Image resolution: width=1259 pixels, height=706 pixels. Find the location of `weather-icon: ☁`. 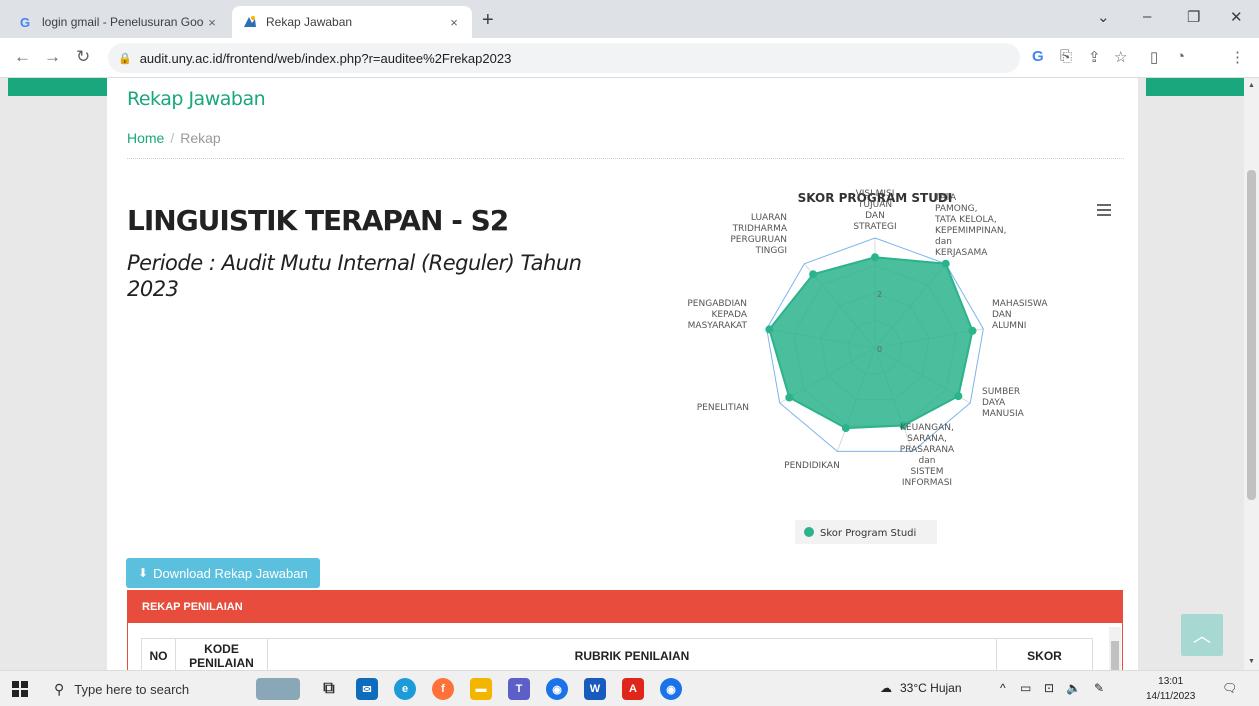

weather-icon: ☁ is located at coordinates (886, 688).